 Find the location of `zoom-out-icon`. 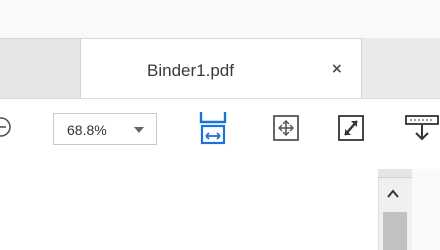

zoom-out-icon is located at coordinates (6, 127).